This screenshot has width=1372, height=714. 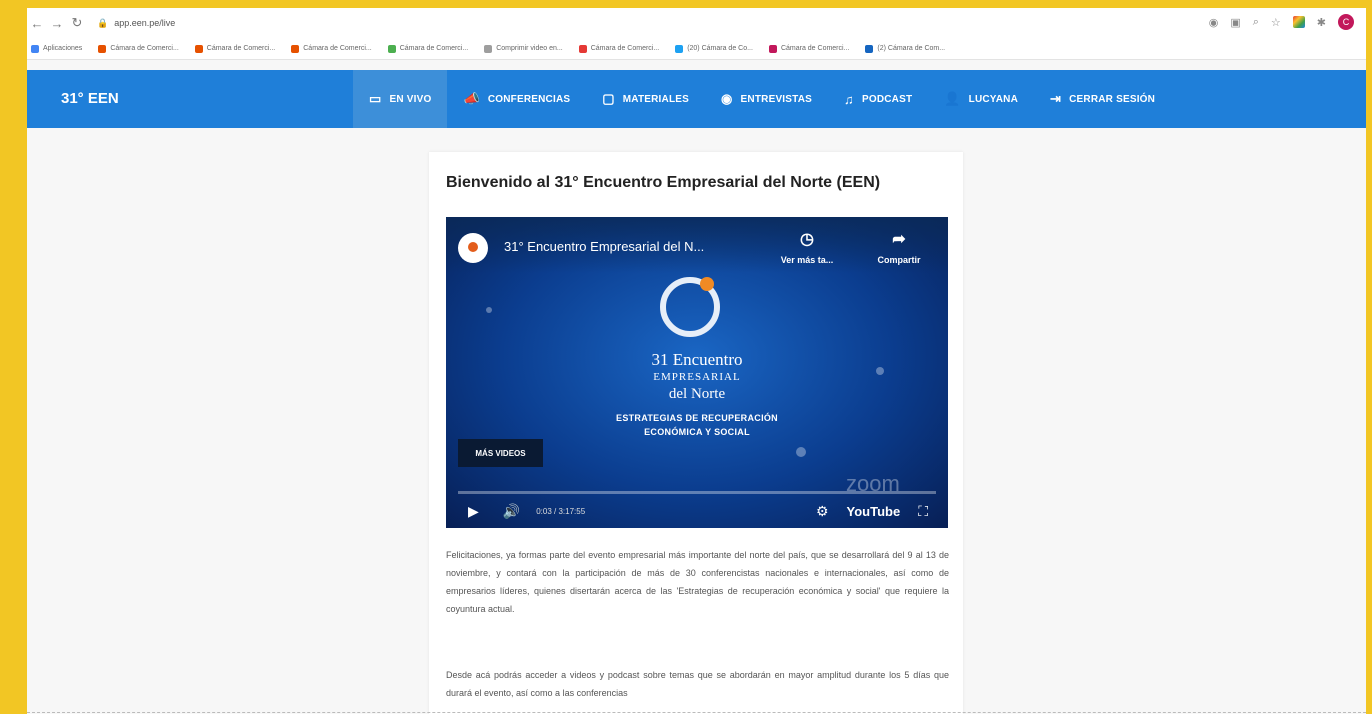 What do you see at coordinates (63, 48) in the screenshot?
I see `bookmark-label: Aplicaciones` at bounding box center [63, 48].